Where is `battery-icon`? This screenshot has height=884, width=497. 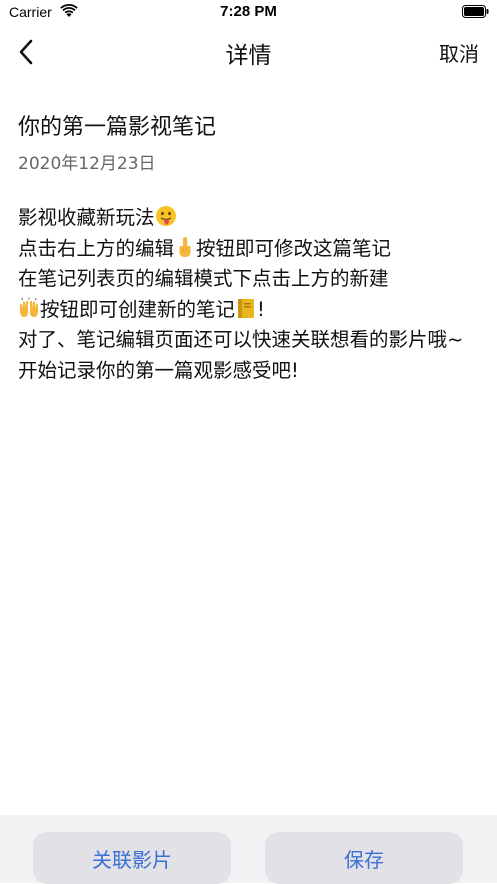 battery-icon is located at coordinates (475, 11).